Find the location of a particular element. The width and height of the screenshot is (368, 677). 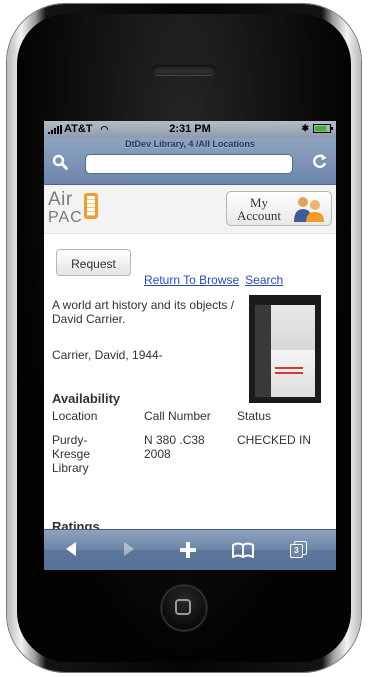

status-time: 2:31 PM is located at coordinates (190, 129).